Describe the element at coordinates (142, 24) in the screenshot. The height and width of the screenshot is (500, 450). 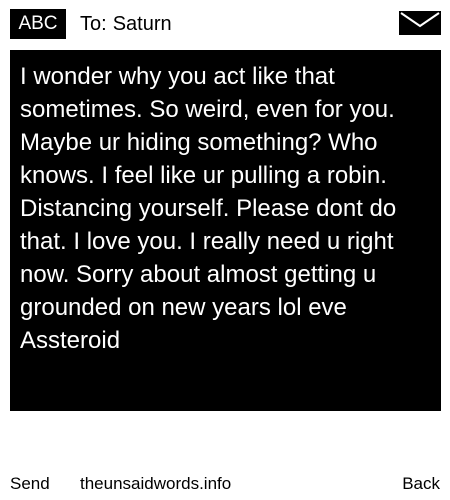
I see `recipient-name: Saturn` at that location.